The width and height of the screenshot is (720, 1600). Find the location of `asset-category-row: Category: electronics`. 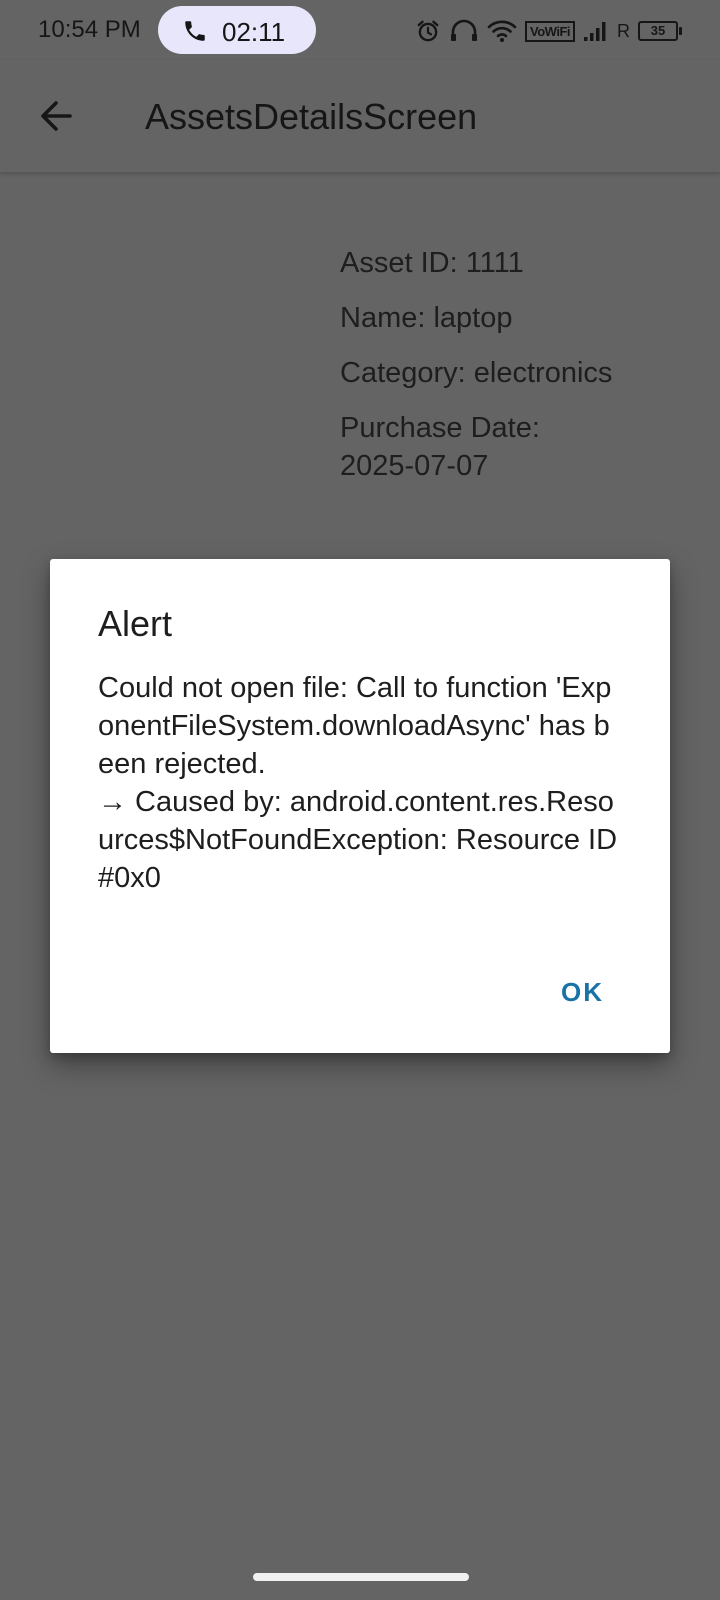

asset-category-row: Category: electronics is located at coordinates (476, 373).